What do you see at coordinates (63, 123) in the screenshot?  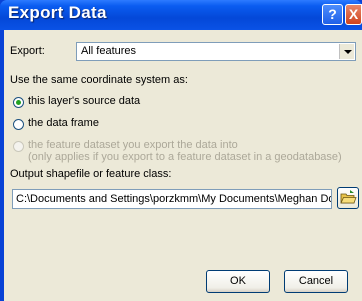 I see `radio-data-frame-label: the data frame` at bounding box center [63, 123].